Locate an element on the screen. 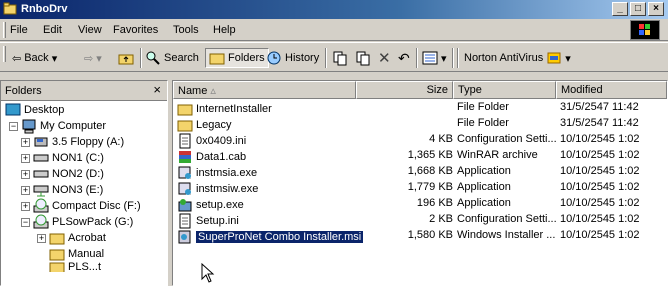  cd-icon is located at coordinates (41, 221).